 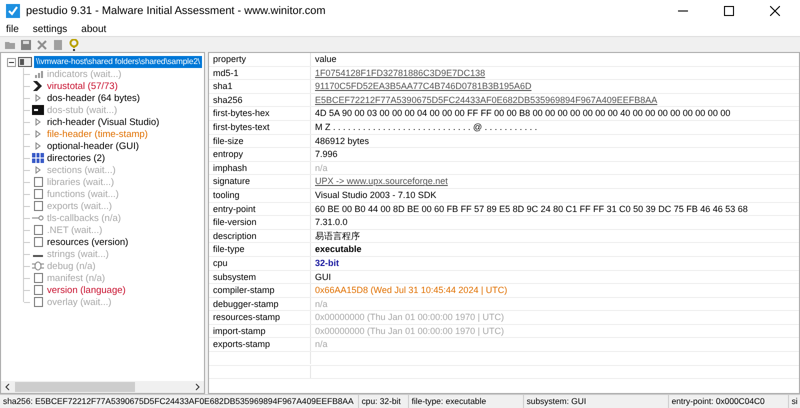 What do you see at coordinates (38, 86) in the screenshot?
I see `arrow-icon` at bounding box center [38, 86].